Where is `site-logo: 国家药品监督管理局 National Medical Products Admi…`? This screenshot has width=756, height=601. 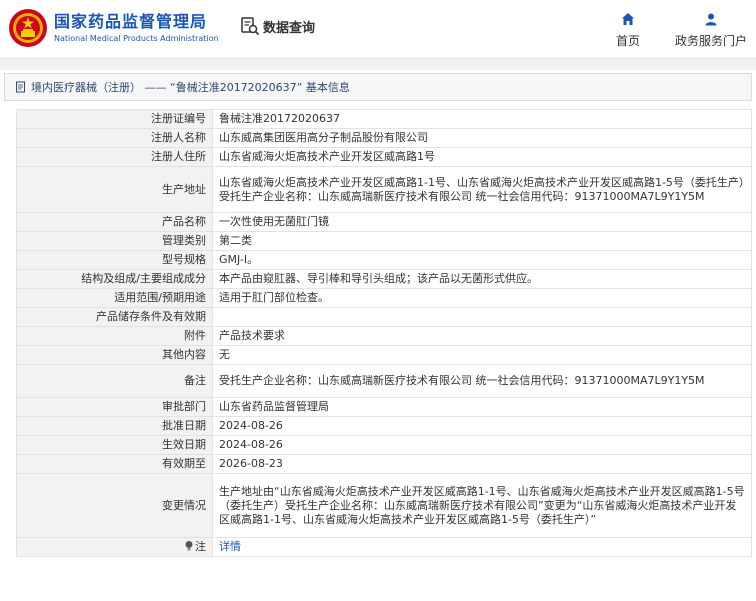
site-logo: 国家药品监督管理局 National Medical Products Admi… is located at coordinates (113, 28).